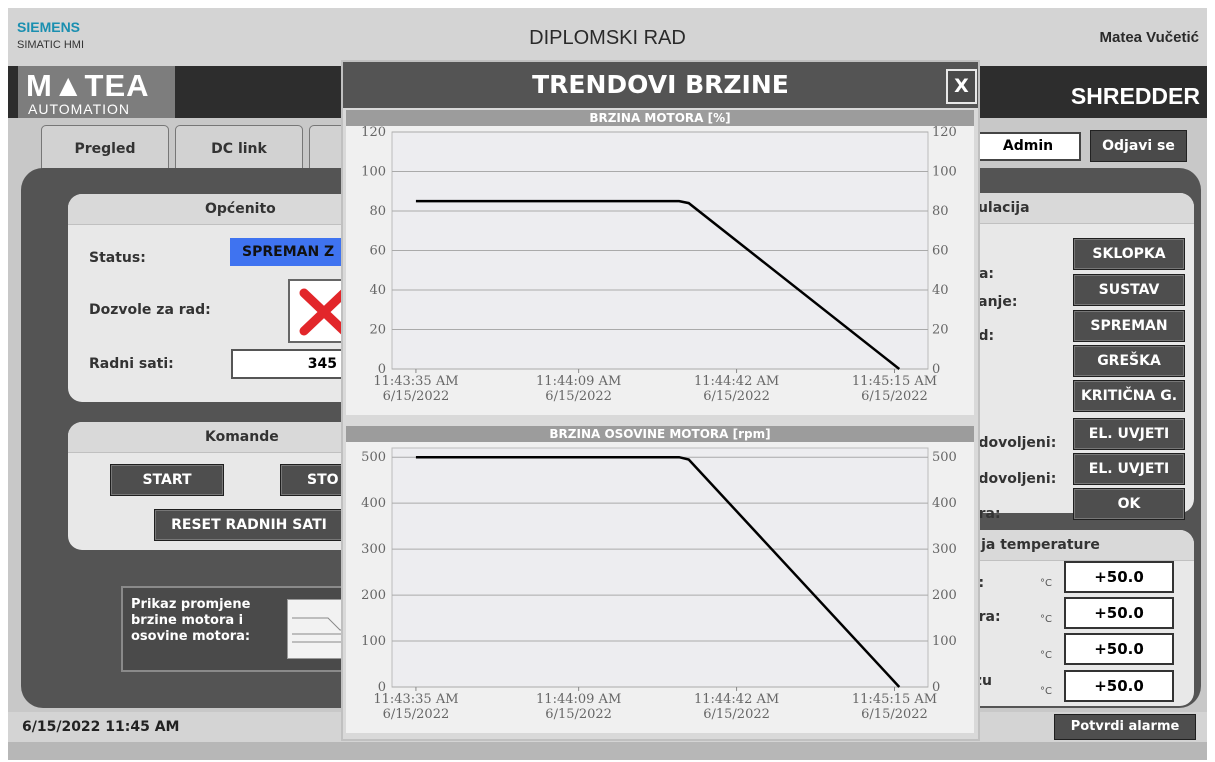 The height and width of the screenshot is (762, 1215). What do you see at coordinates (239, 149) in the screenshot?
I see `tab-dc-link: DC link` at bounding box center [239, 149].